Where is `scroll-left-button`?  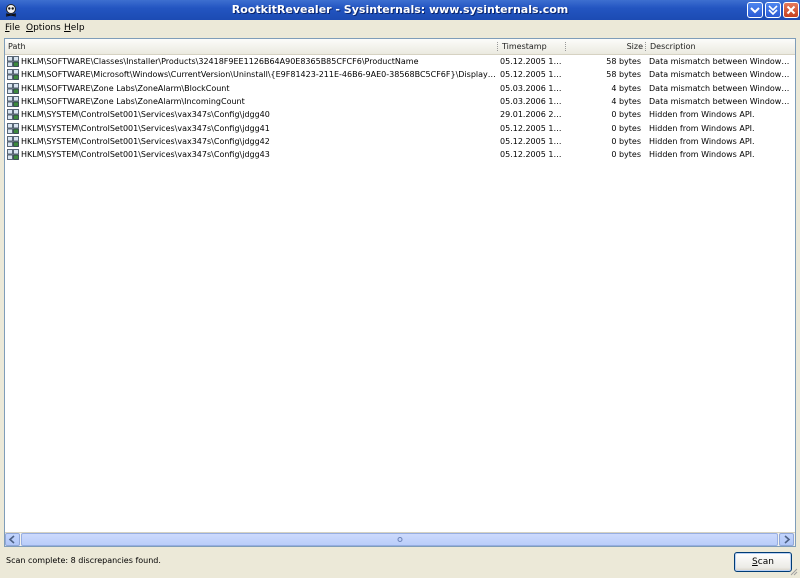
scroll-left-button is located at coordinates (12, 539).